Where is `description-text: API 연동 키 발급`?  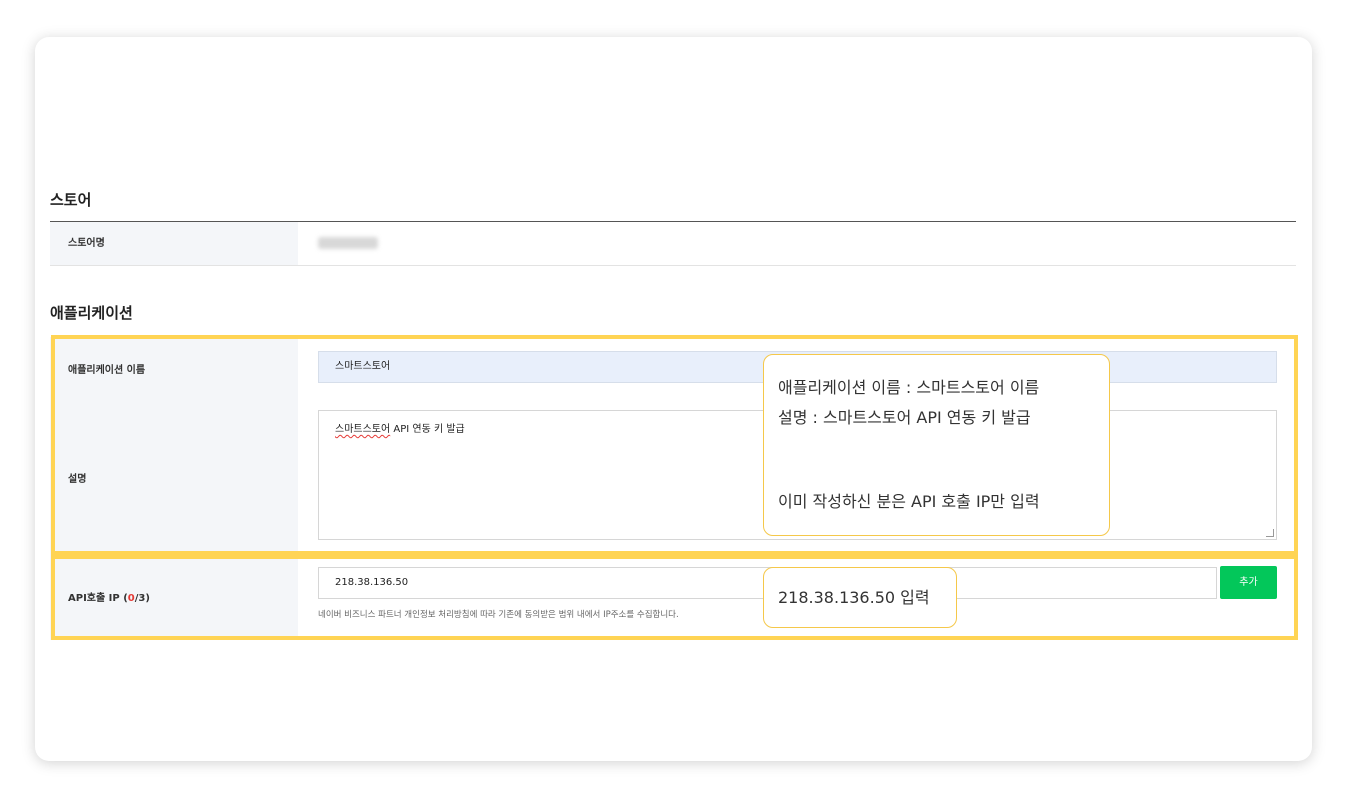
description-text: API 연동 키 발급 is located at coordinates (427, 429).